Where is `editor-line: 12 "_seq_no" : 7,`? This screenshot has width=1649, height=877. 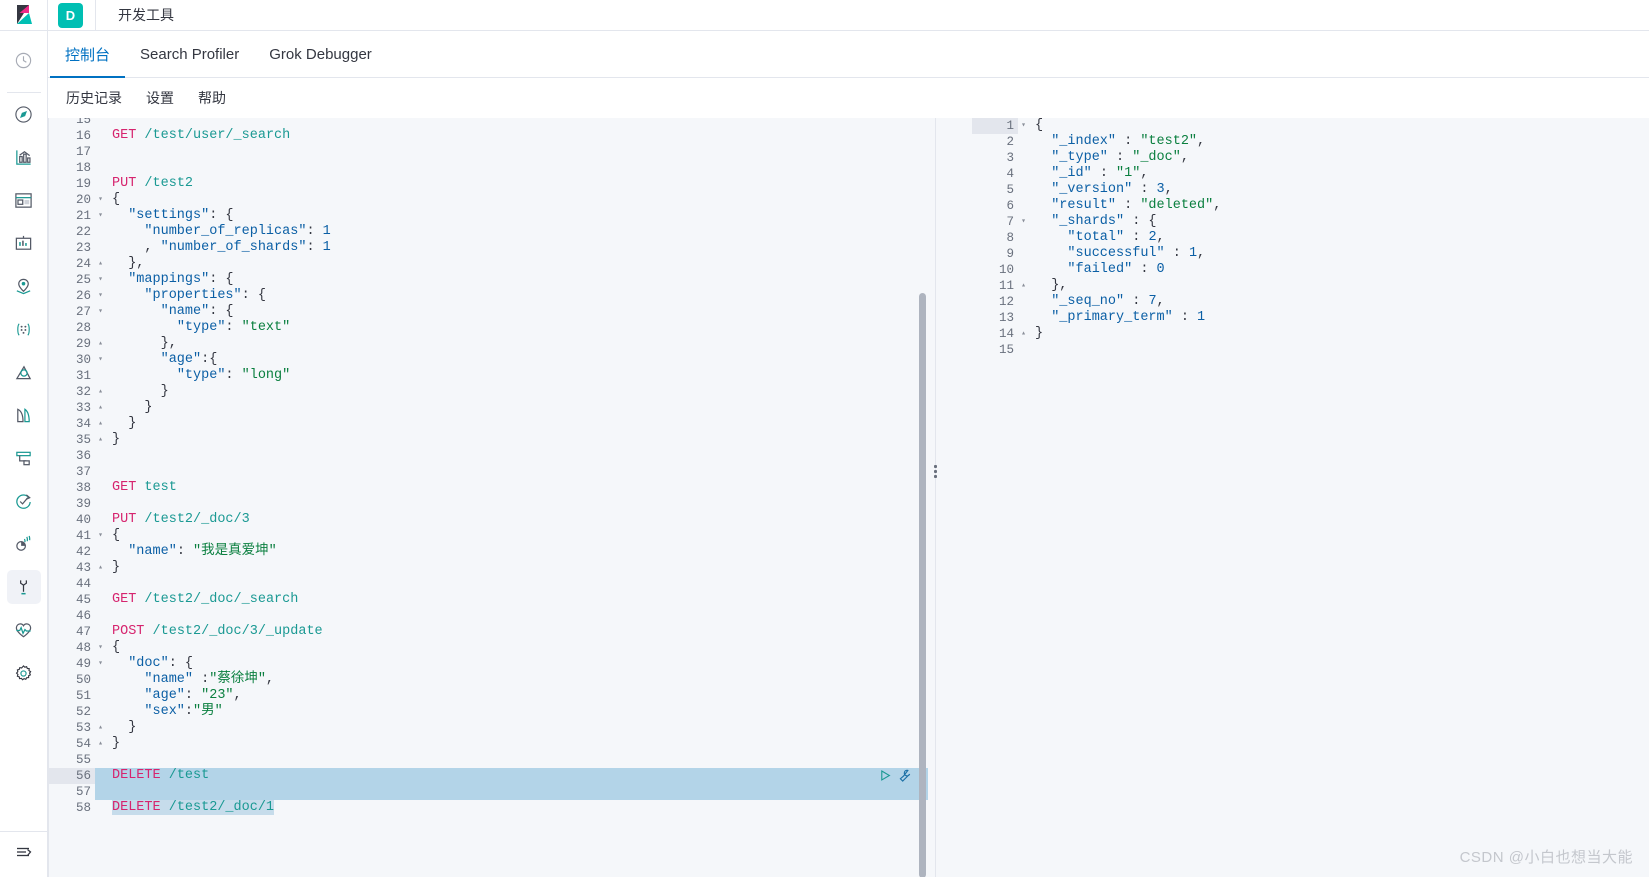 editor-line: 12 "_seq_no" : 7, is located at coordinates (1310, 302).